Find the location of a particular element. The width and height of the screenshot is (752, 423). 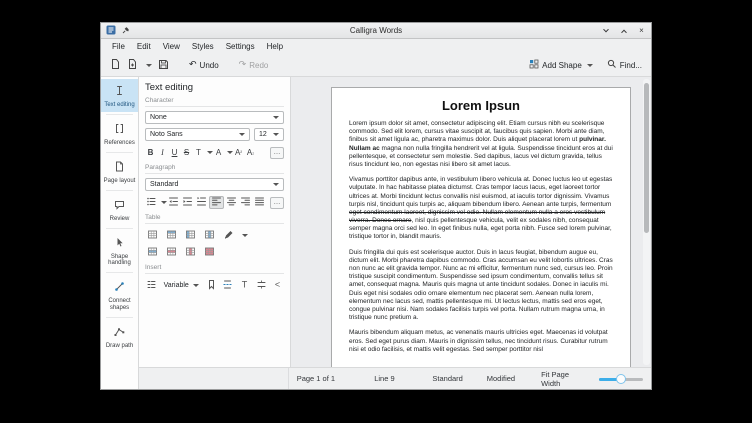

vertical-scrollbar is located at coordinates (646, 222).